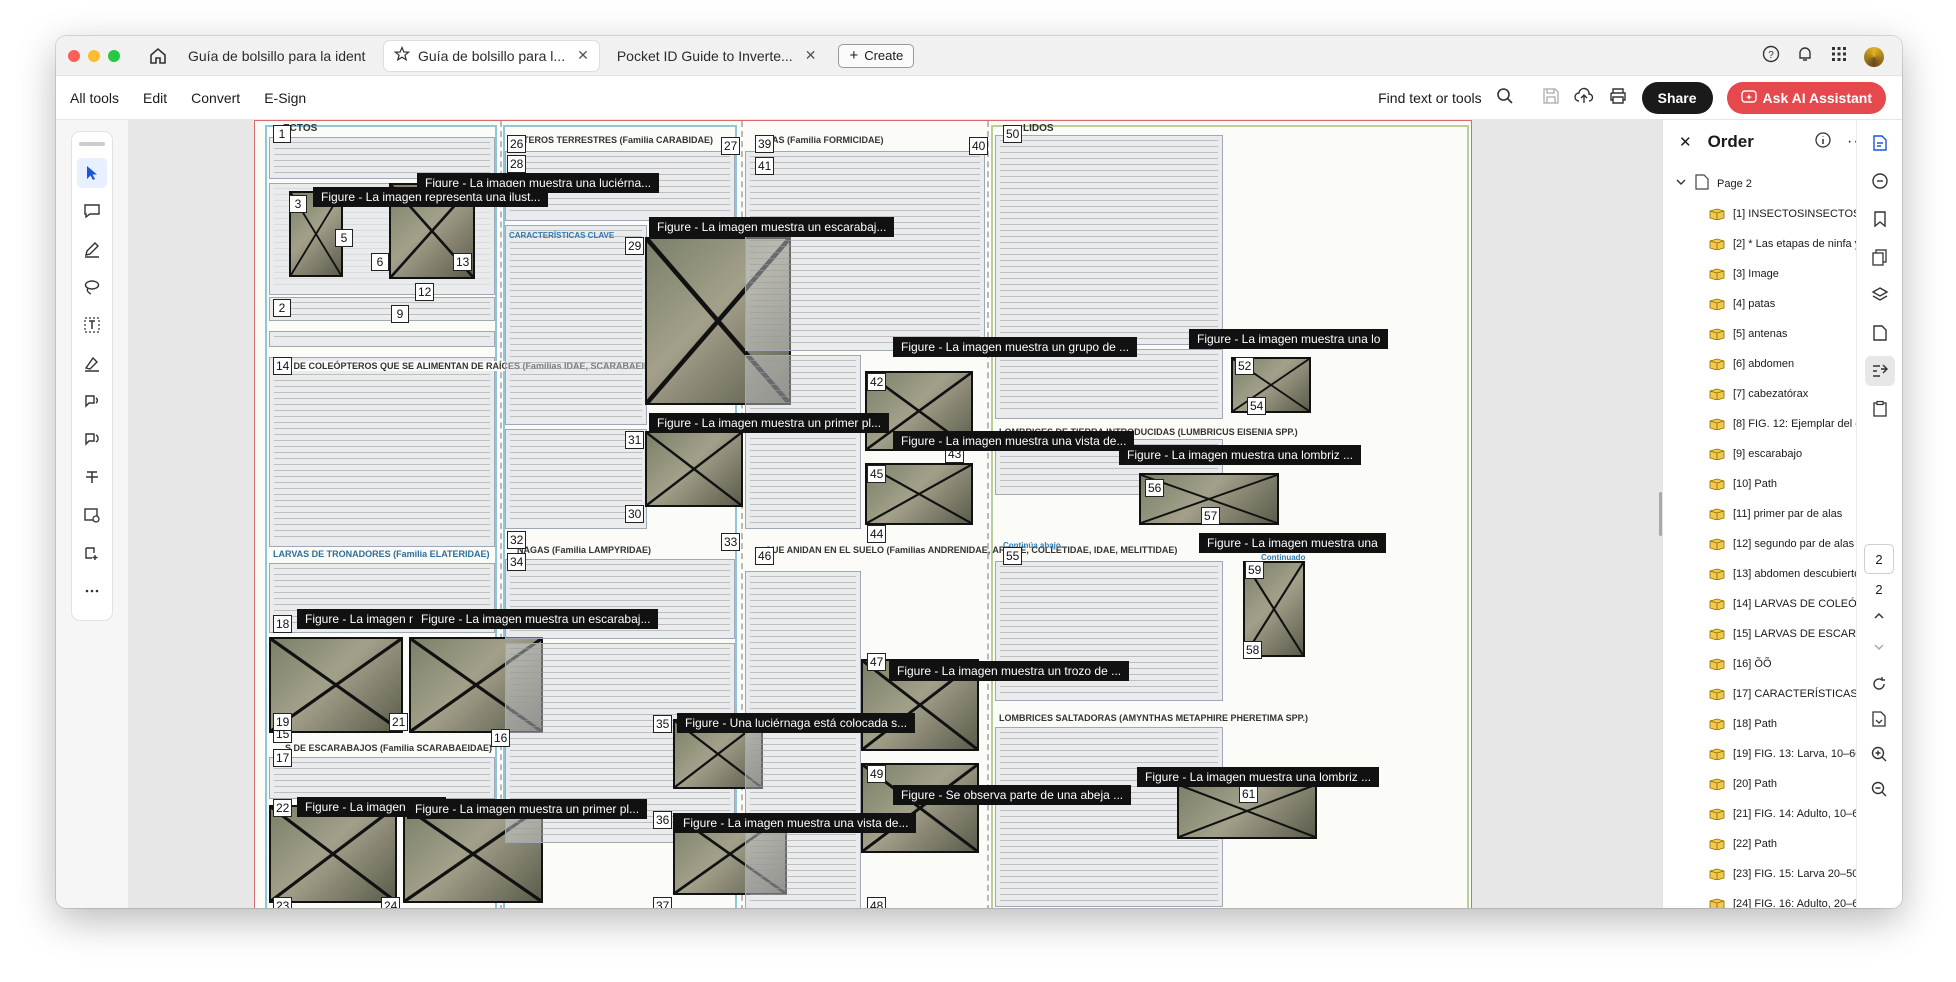 This screenshot has height=982, width=1956. What do you see at coordinates (1013, 134) in the screenshot?
I see `tag-number: 50` at bounding box center [1013, 134].